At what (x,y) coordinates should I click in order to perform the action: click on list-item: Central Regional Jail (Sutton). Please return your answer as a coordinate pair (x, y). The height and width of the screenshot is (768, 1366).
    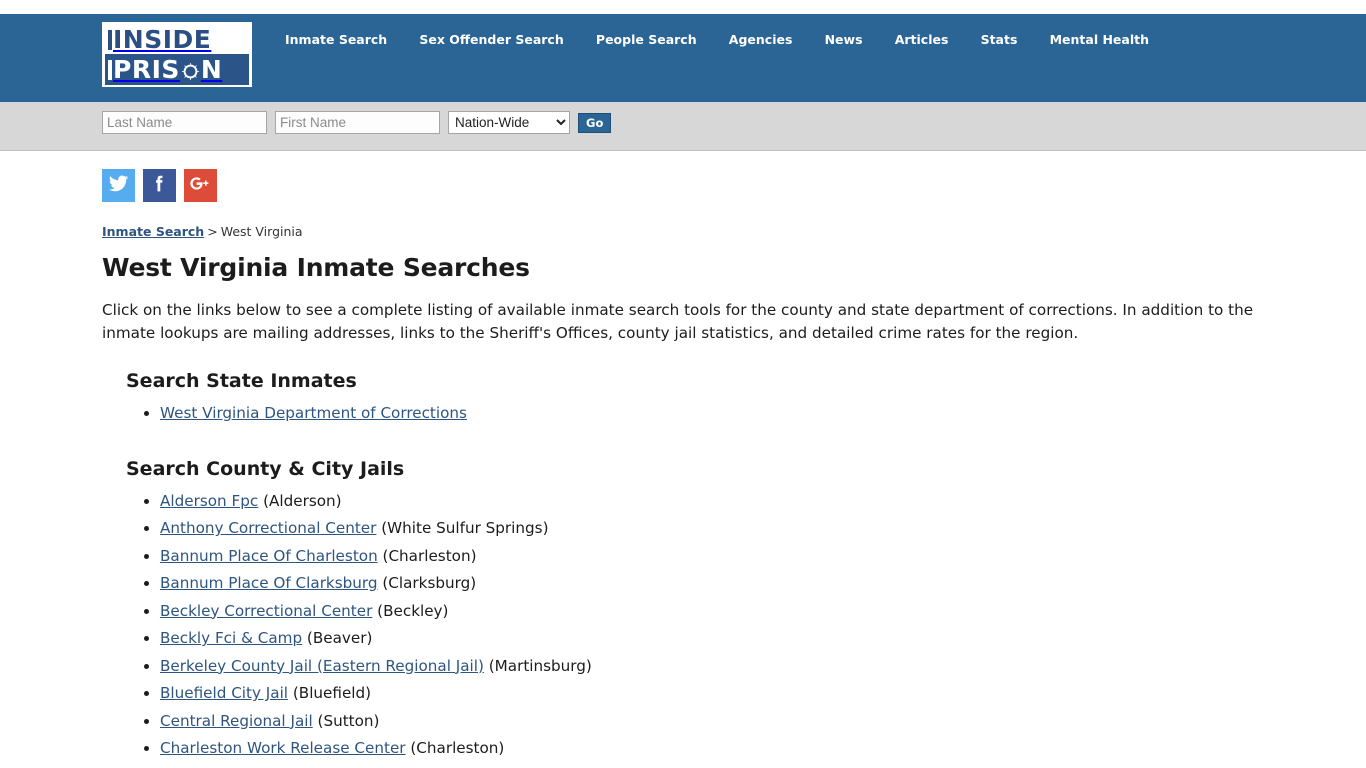
    Looking at the image, I should click on (763, 722).